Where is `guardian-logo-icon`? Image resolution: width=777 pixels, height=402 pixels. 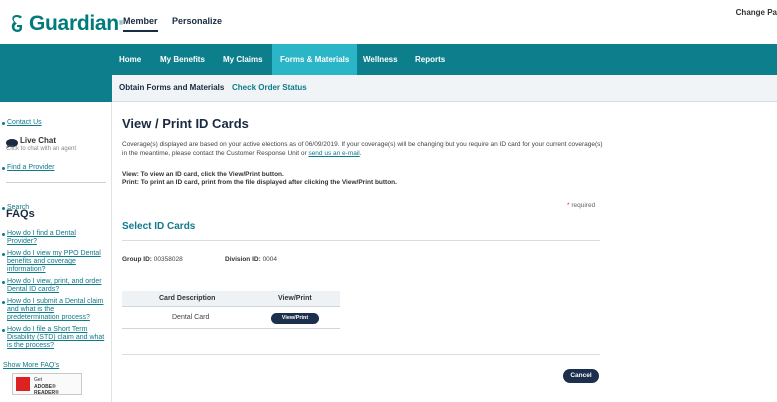
guardian-logo-icon is located at coordinates (17, 24).